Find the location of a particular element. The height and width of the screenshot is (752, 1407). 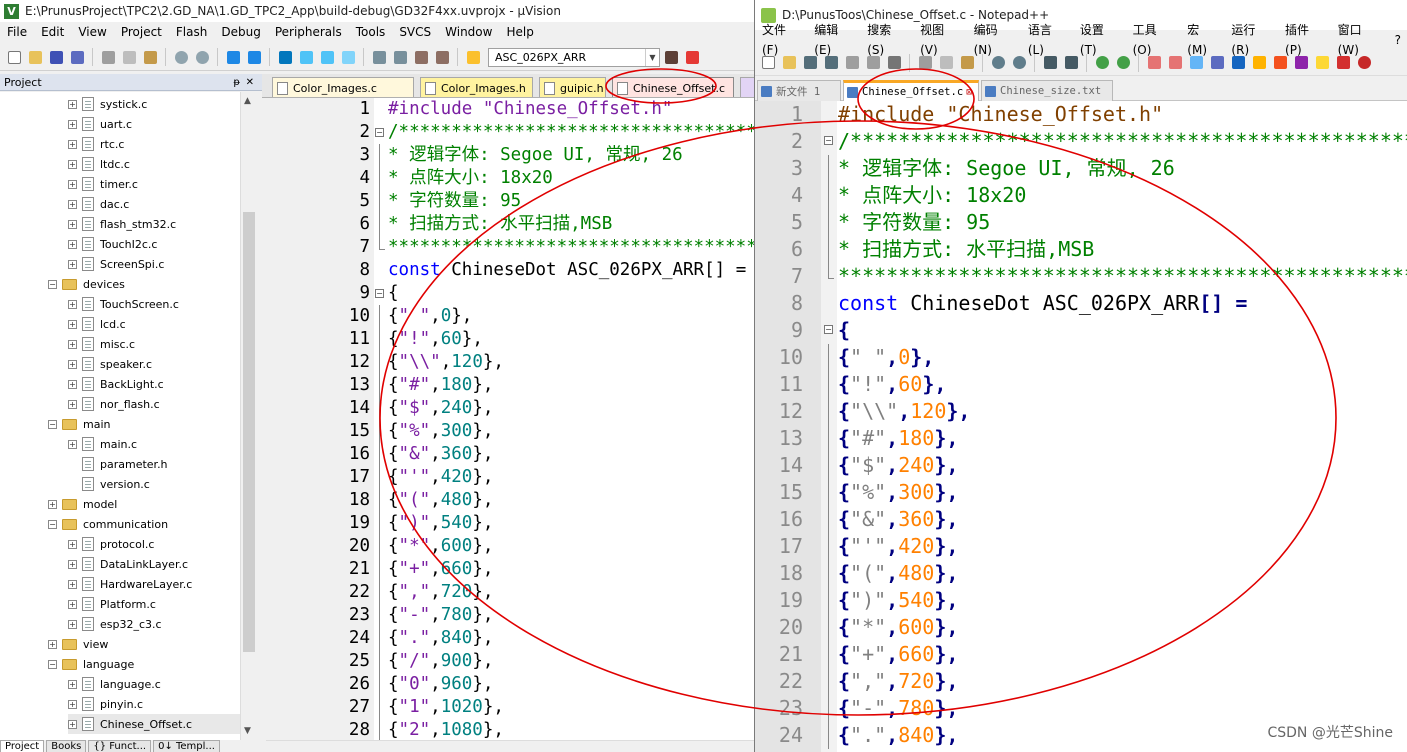

tree-file: + DataLinkLayer.c is located at coordinates (128, 564).